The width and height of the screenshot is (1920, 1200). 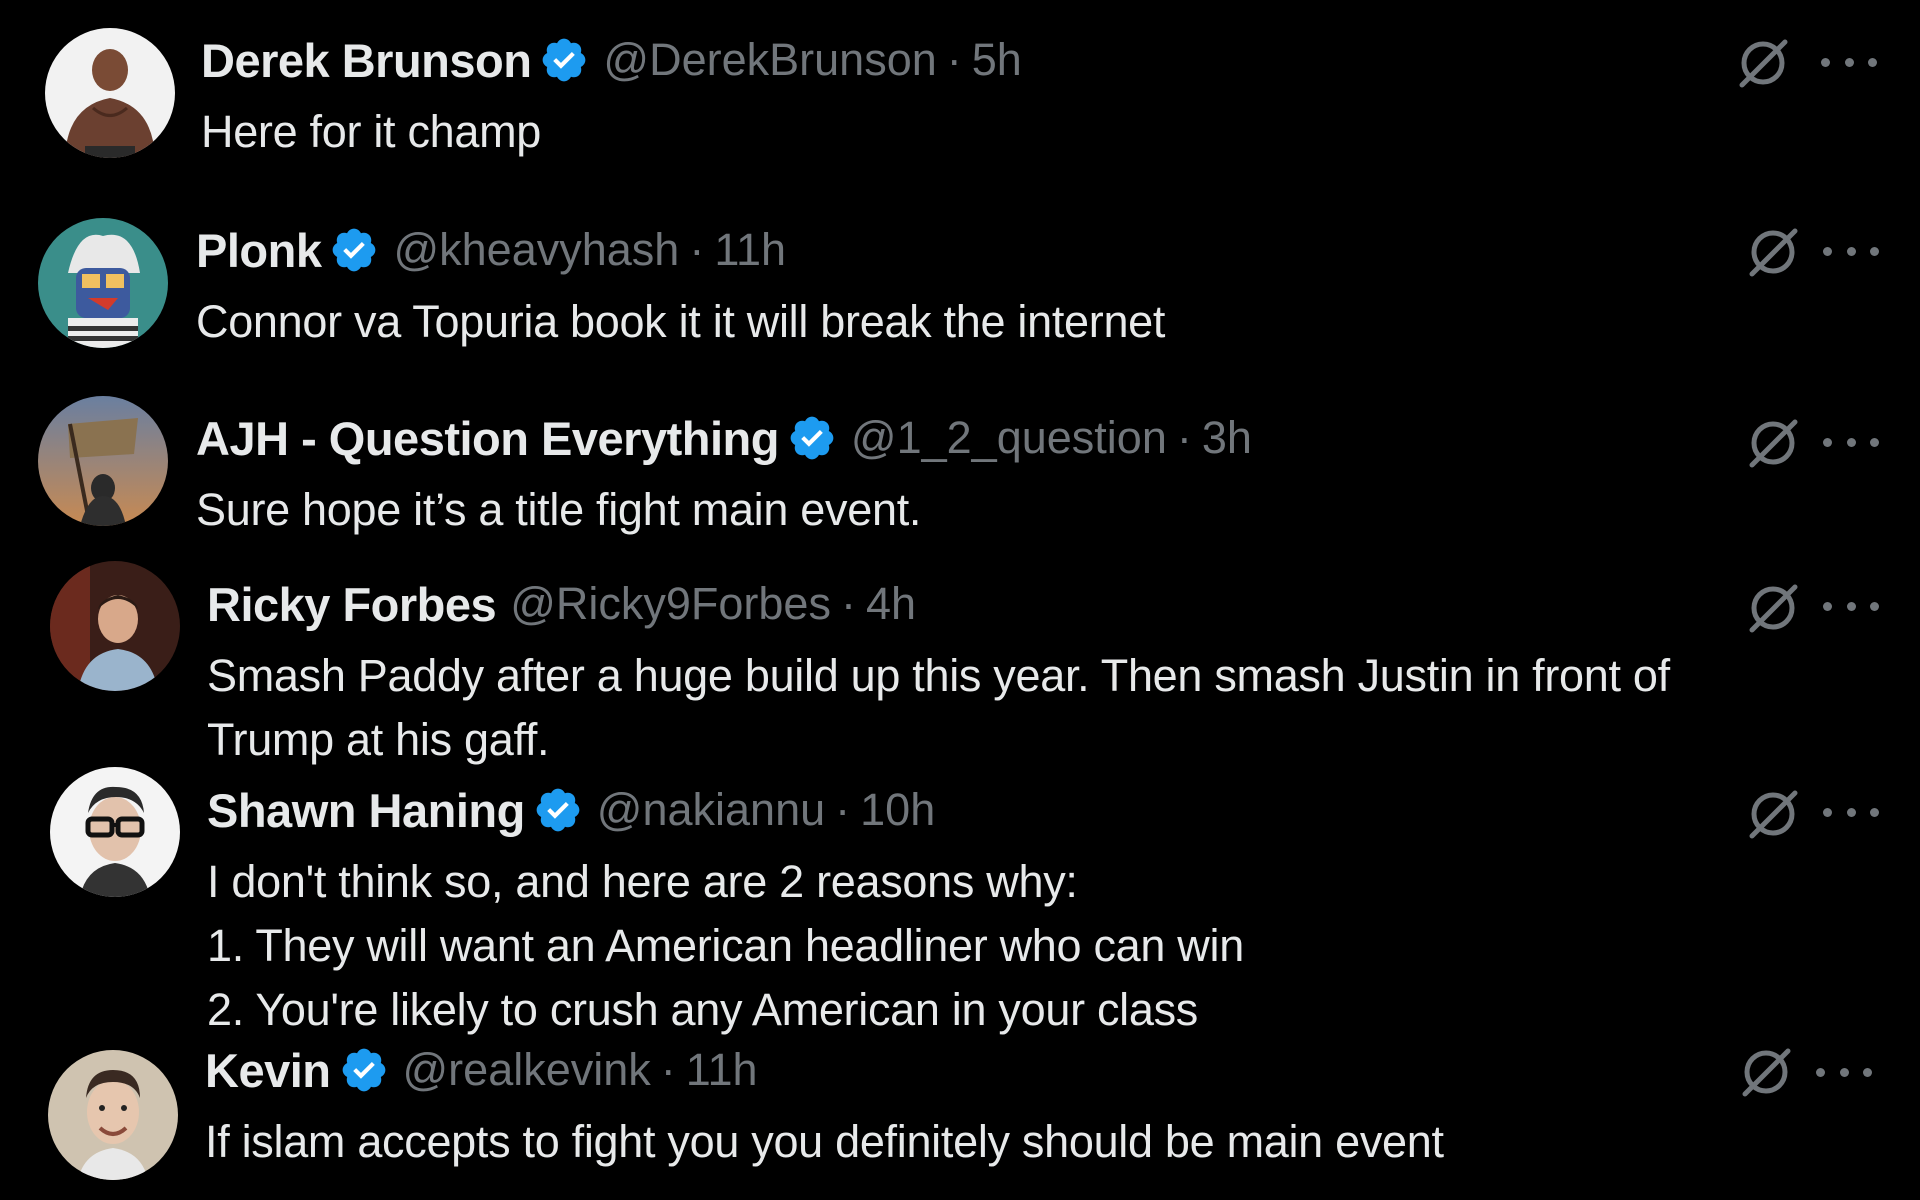 I want to click on reply-header: Shawn Haning @nakiannu · 10h, so click(x=571, y=810).